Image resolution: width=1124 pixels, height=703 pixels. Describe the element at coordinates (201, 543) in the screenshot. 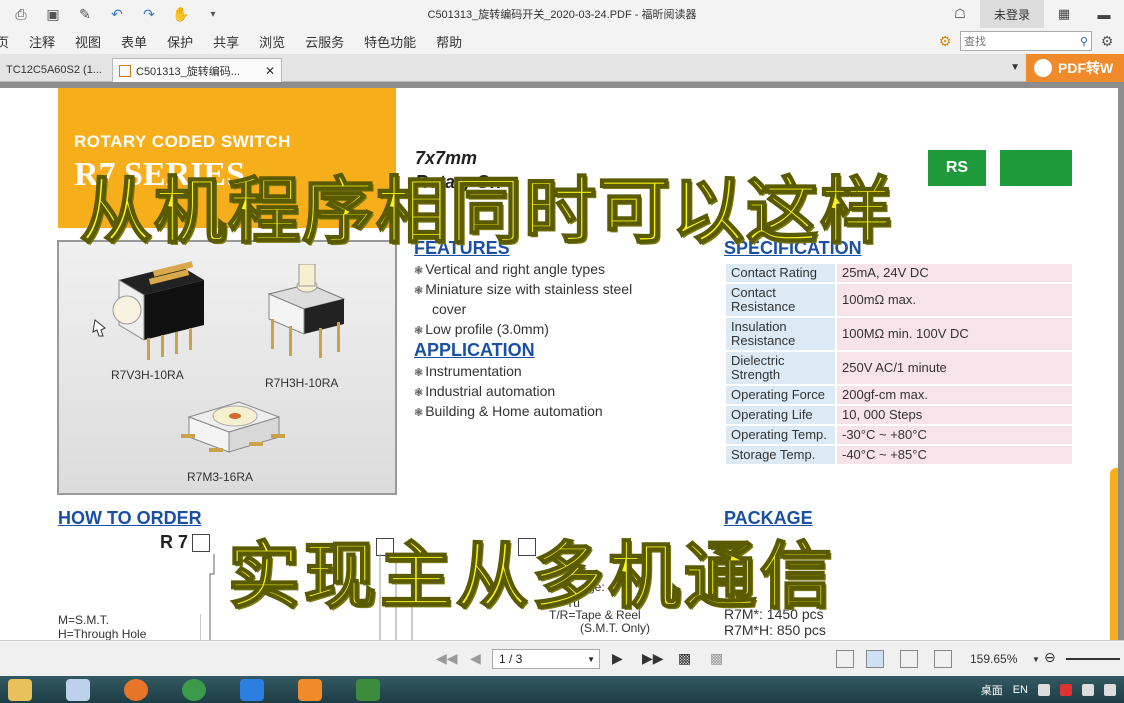

I see `order-box` at that location.